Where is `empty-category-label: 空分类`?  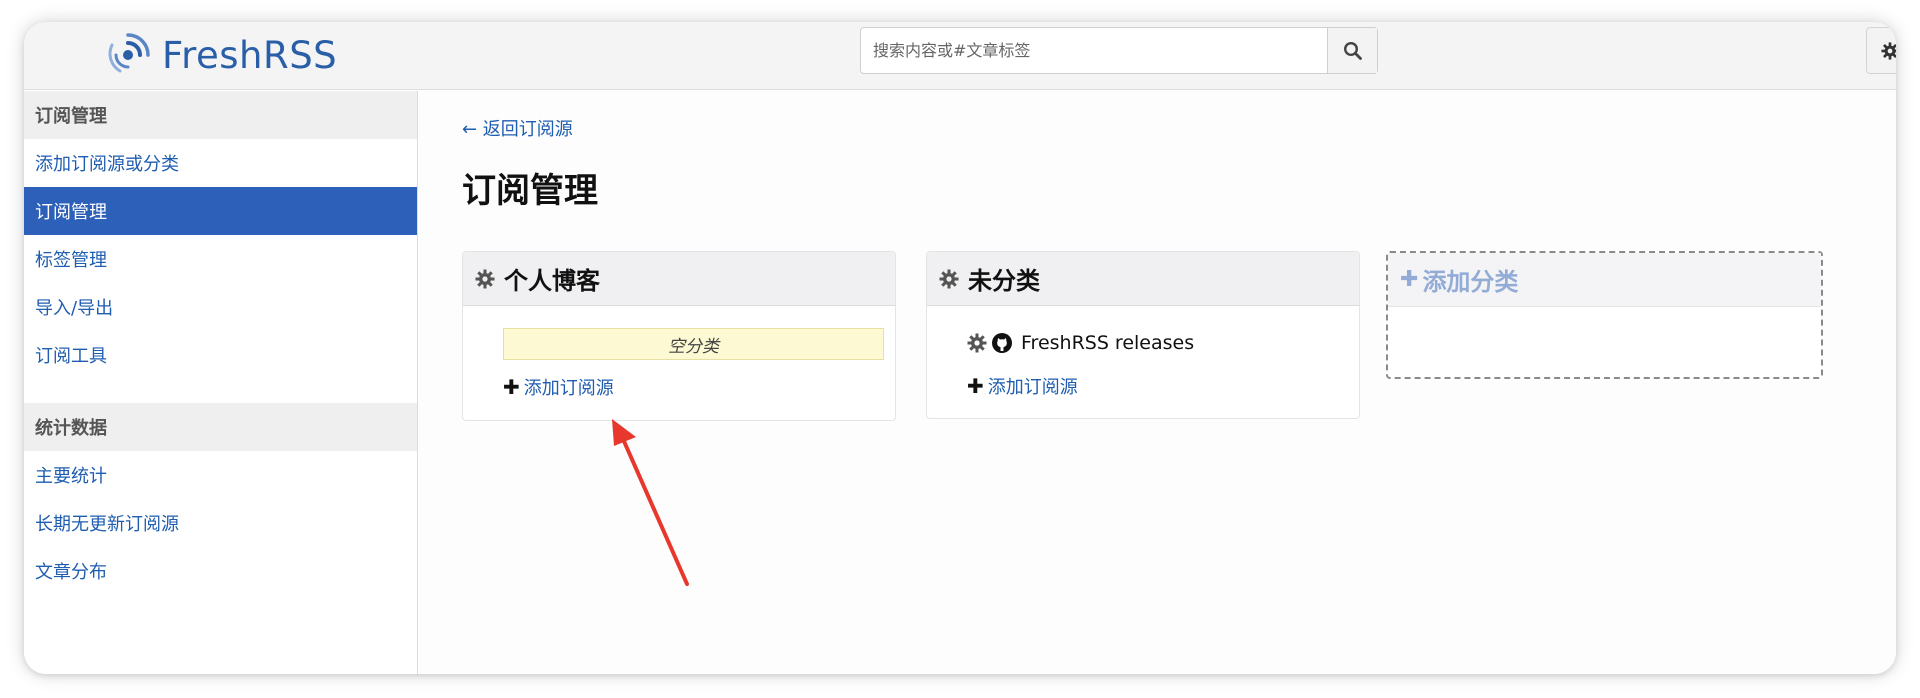
empty-category-label: 空分类 is located at coordinates (693, 344).